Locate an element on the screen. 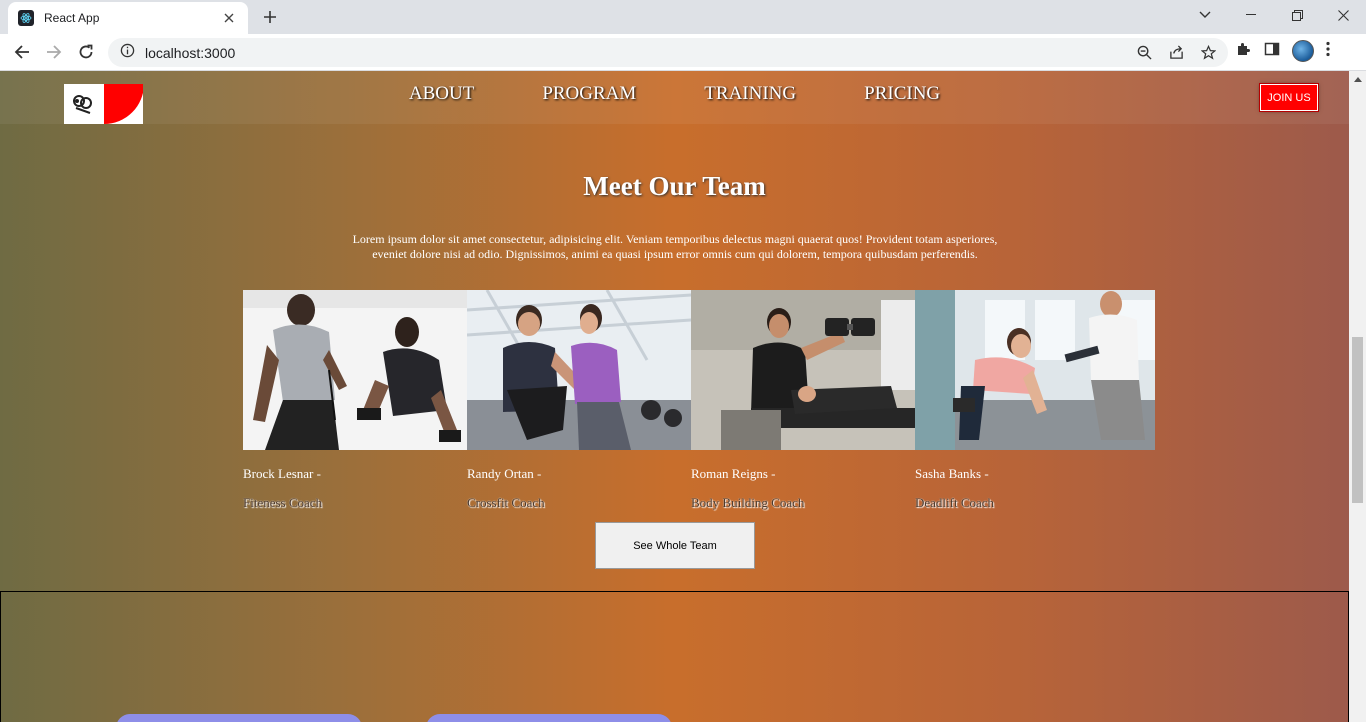 The image size is (1366, 722). new-tab-icon is located at coordinates (270, 17).